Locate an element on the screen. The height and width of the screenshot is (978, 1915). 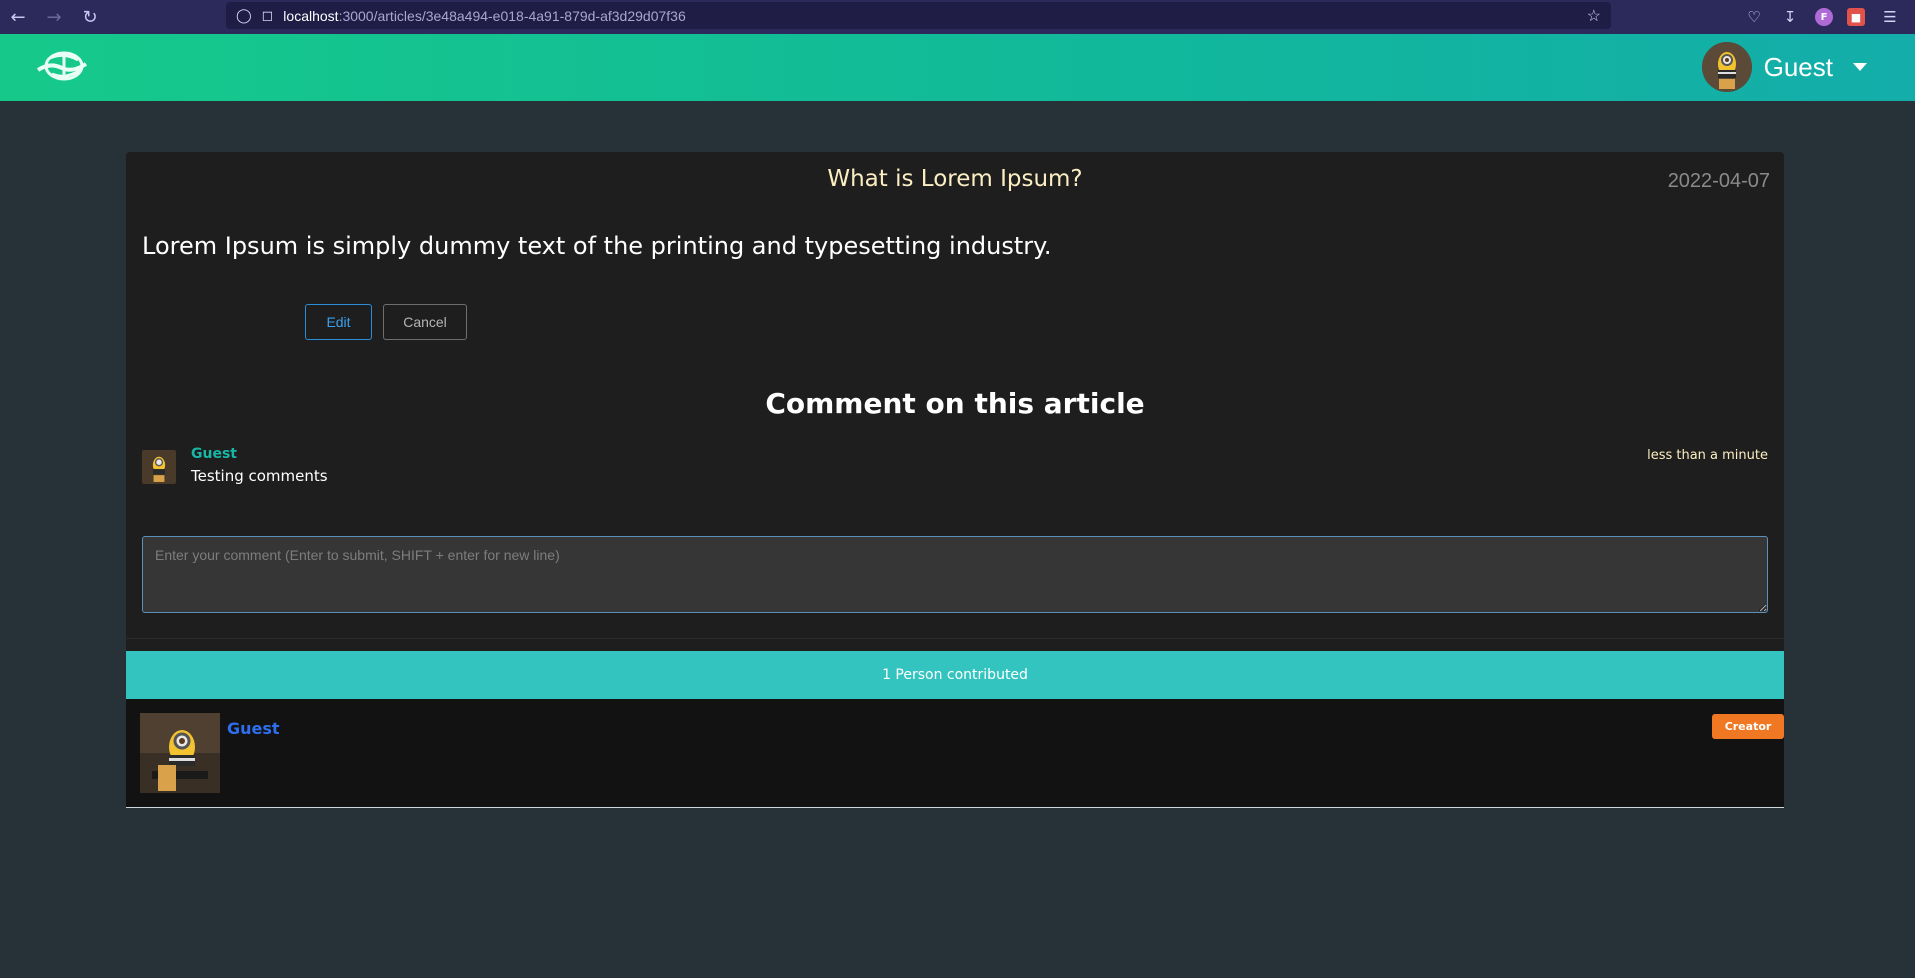
avatar is located at coordinates (1726, 67).